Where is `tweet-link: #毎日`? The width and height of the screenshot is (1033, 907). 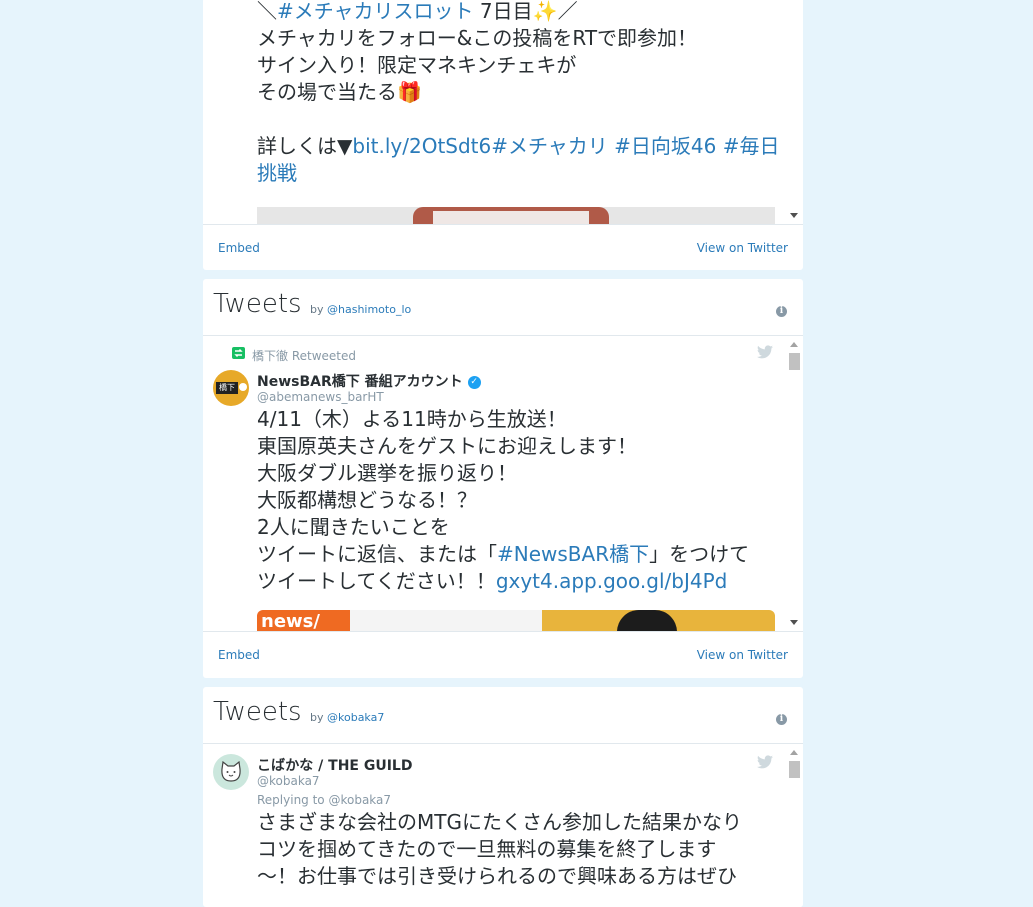
tweet-link: #毎日 is located at coordinates (751, 146).